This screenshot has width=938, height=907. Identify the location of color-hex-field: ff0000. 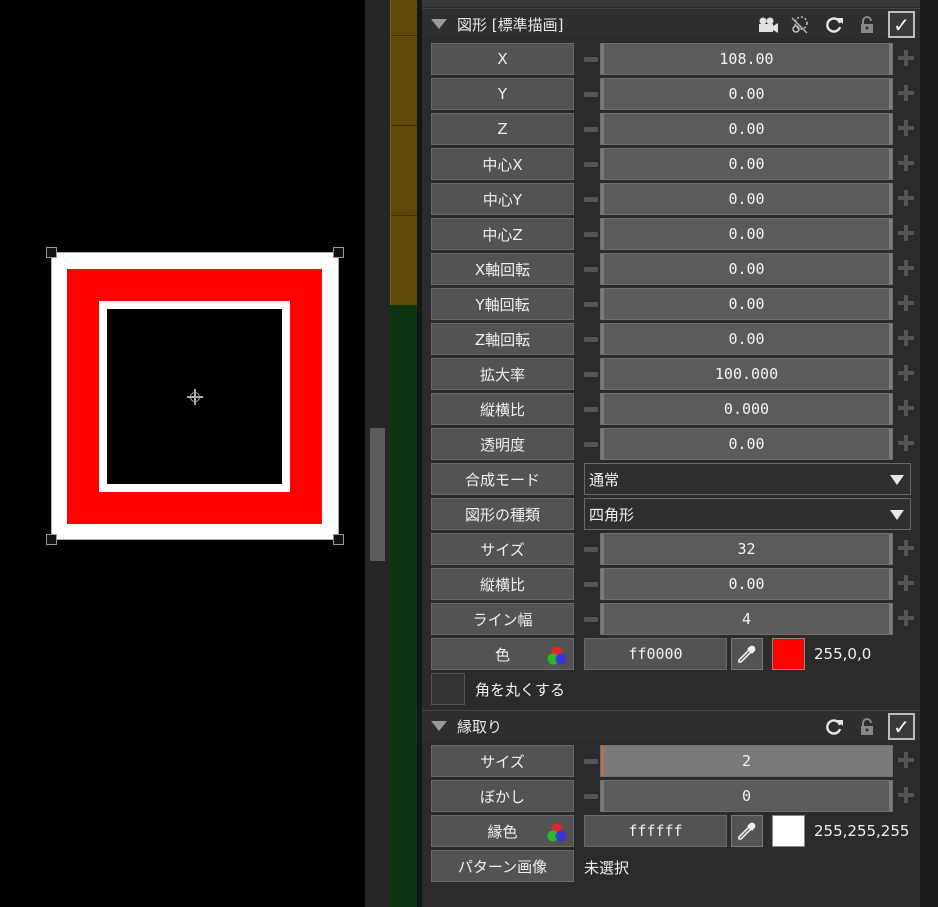
(655, 654).